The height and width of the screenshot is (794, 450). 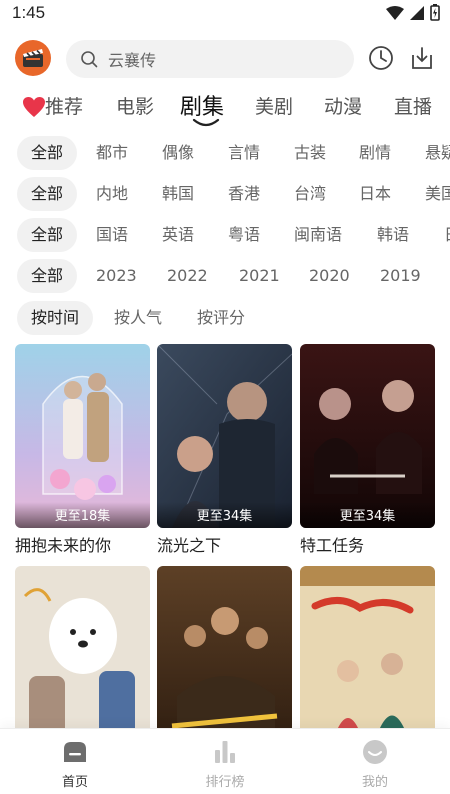 What do you see at coordinates (202, 105) in the screenshot?
I see `tab-series: 剧集` at bounding box center [202, 105].